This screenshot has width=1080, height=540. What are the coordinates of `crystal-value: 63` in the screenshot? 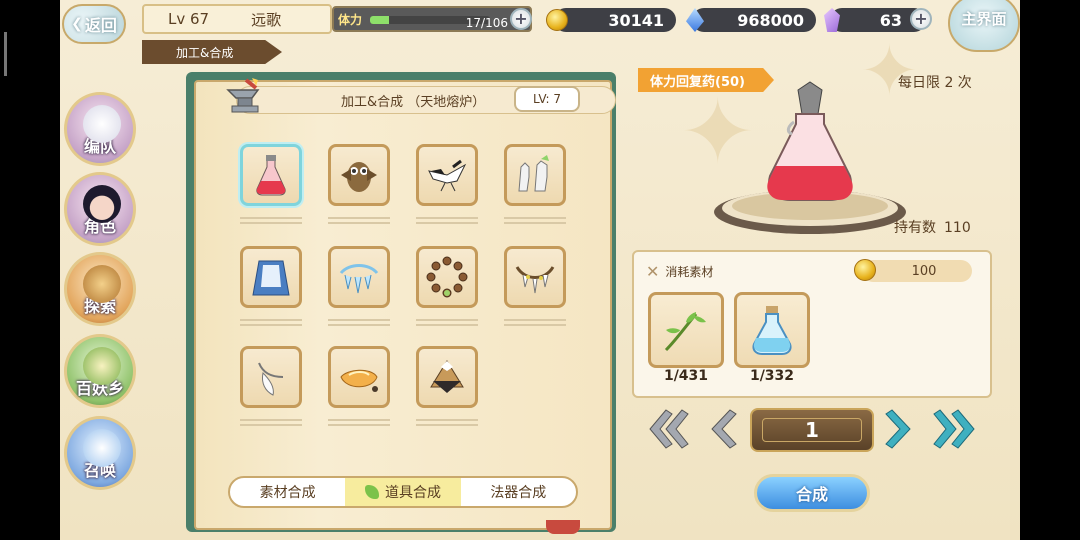 It's located at (890, 20).